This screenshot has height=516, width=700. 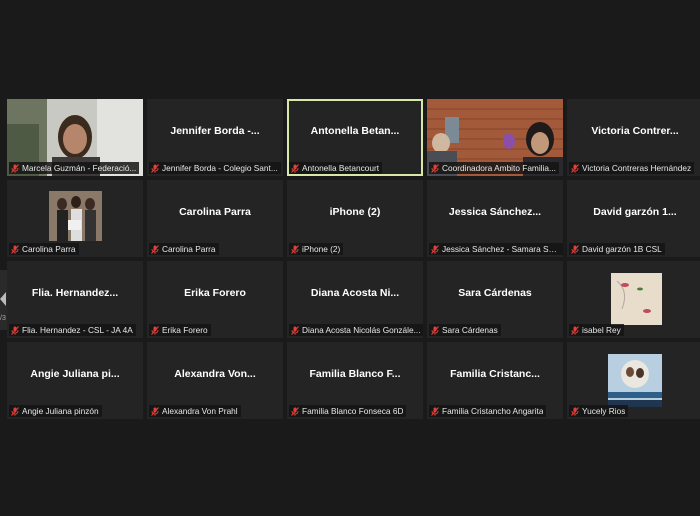 I want to click on chevron-left-icon, so click(x=3, y=299).